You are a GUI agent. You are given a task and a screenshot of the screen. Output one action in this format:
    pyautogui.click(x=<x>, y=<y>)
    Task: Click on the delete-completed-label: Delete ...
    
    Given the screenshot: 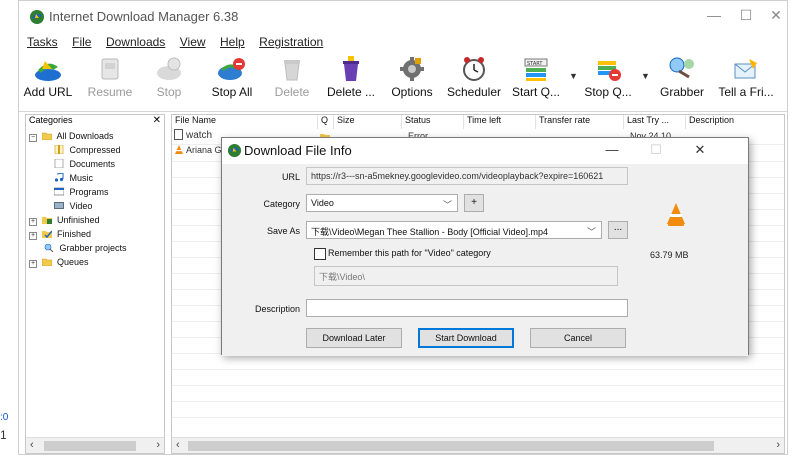 What is the action you would take?
    pyautogui.click(x=351, y=92)
    